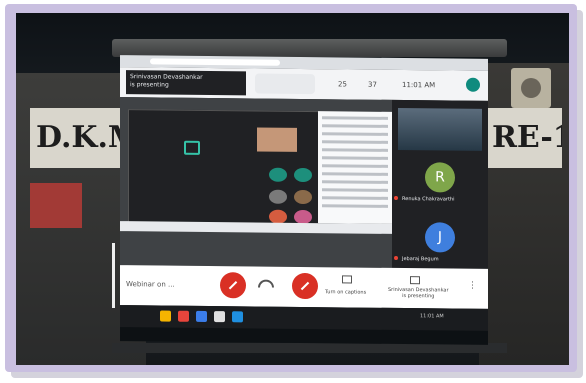 Image resolution: width=586 pixels, height=383 pixels. Describe the element at coordinates (192, 147) in the screenshot. I see `present-icon` at that location.